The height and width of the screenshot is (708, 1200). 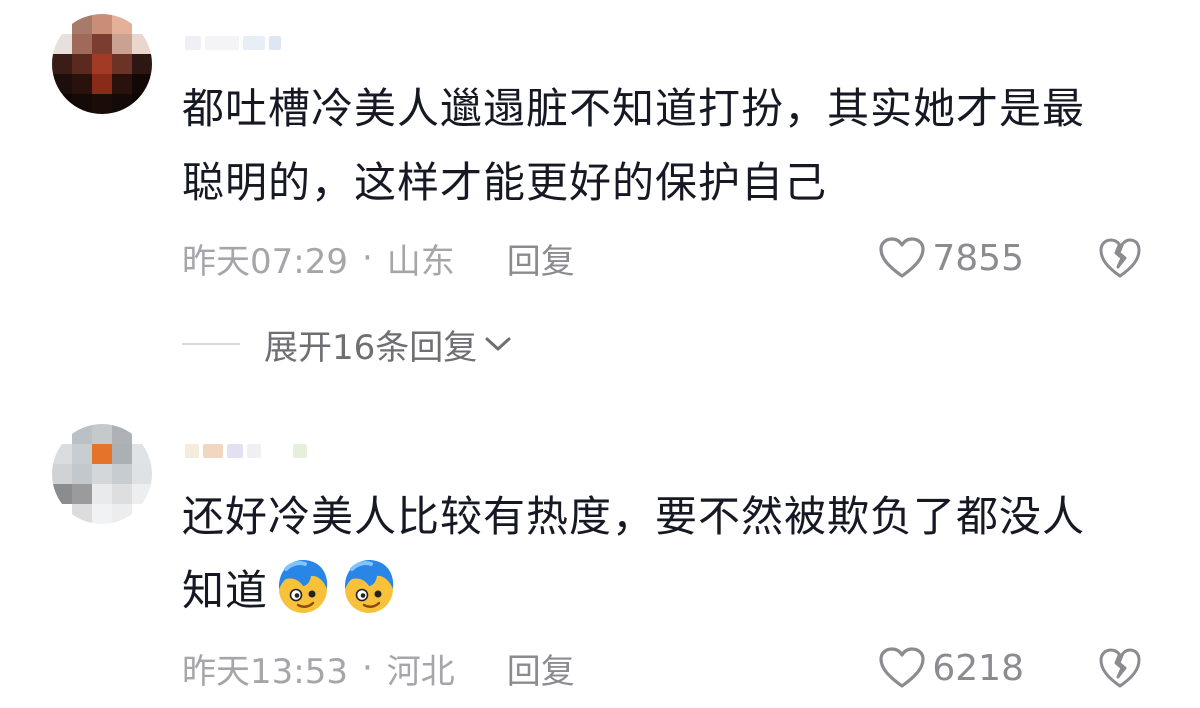 I want to click on expand-replies-button: 展开16条回复, so click(x=347, y=345).